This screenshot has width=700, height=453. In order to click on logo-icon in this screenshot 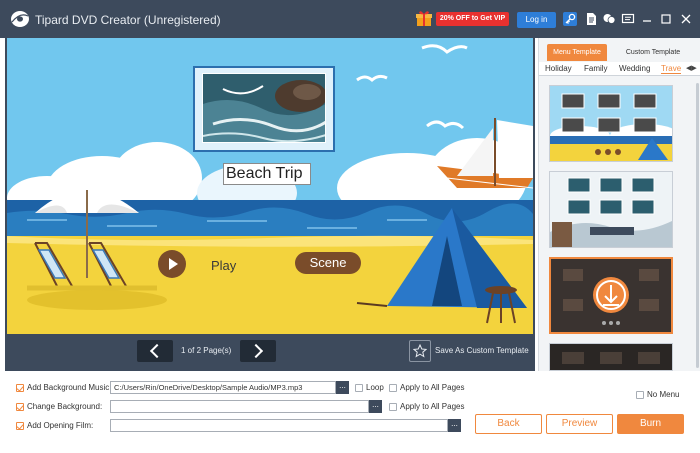, I will do `click(20, 19)`.